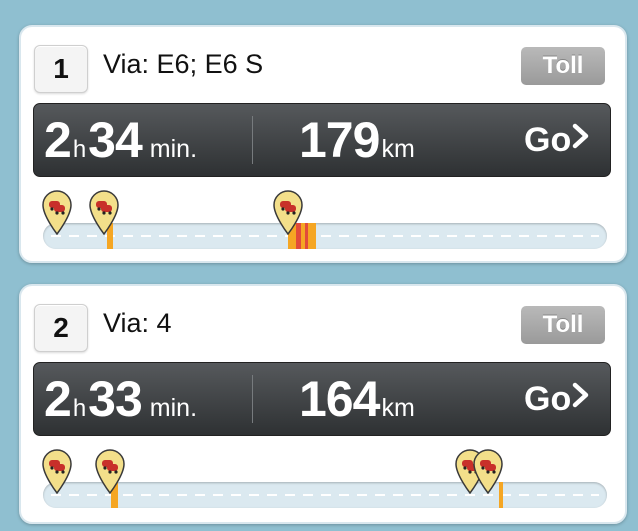 This screenshot has width=638, height=531. What do you see at coordinates (115, 399) in the screenshot?
I see `time-minutes: 33` at bounding box center [115, 399].